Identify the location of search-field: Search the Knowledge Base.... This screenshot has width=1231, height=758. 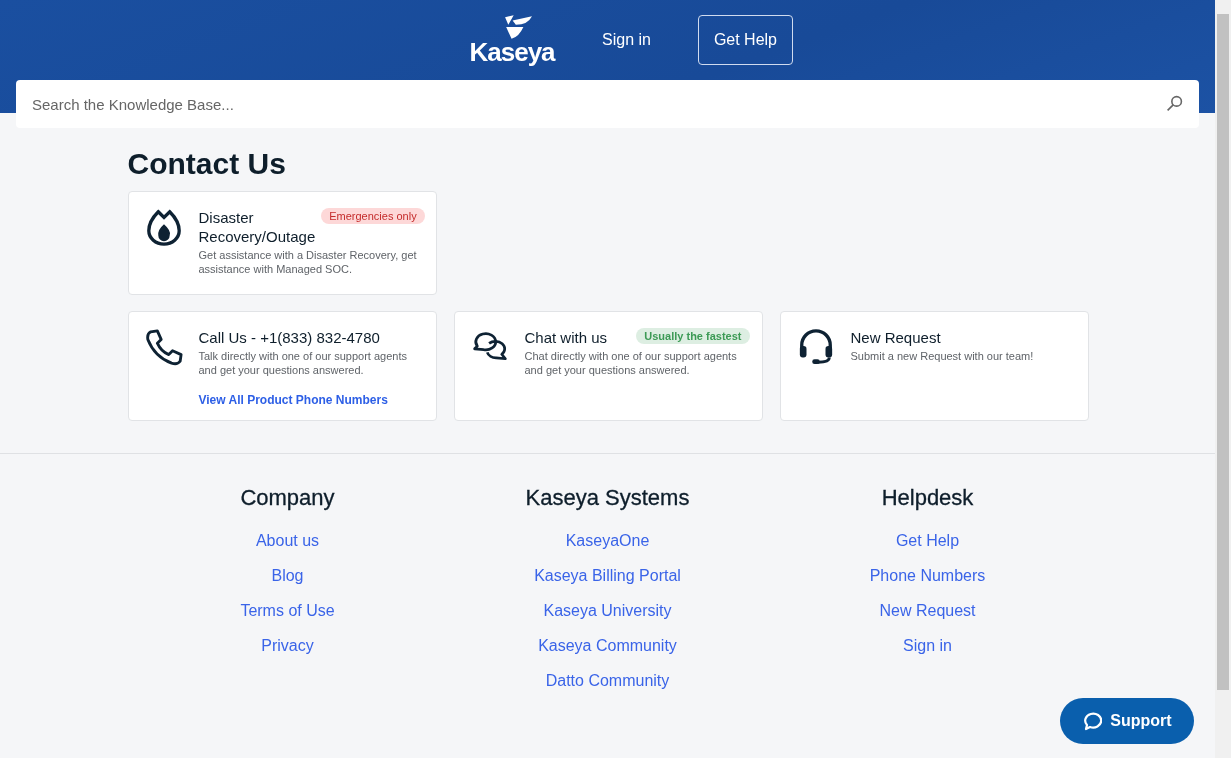
(607, 104).